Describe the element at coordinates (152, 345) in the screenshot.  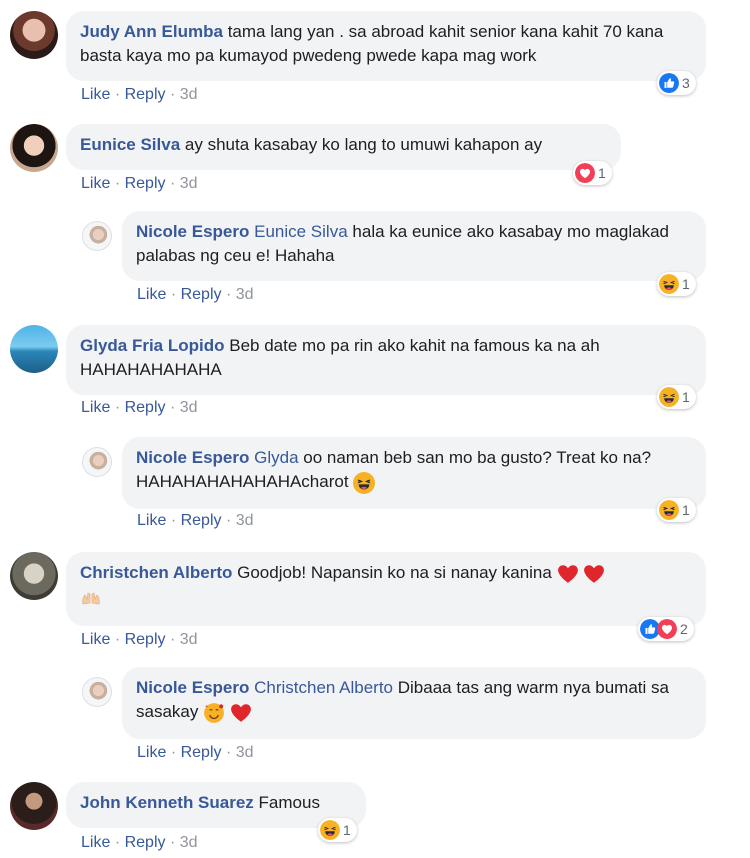
I see `author-name: Glyda Fria Lopido` at that location.